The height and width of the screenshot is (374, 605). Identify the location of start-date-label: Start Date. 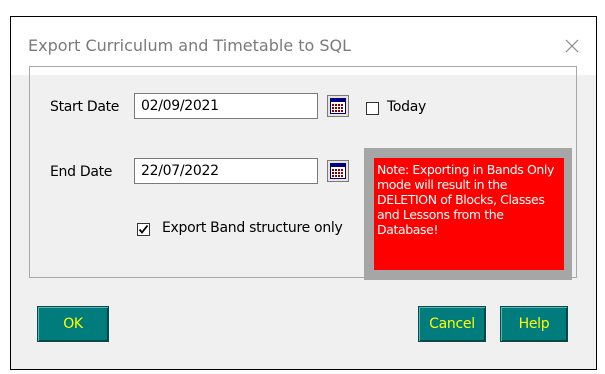
(85, 107).